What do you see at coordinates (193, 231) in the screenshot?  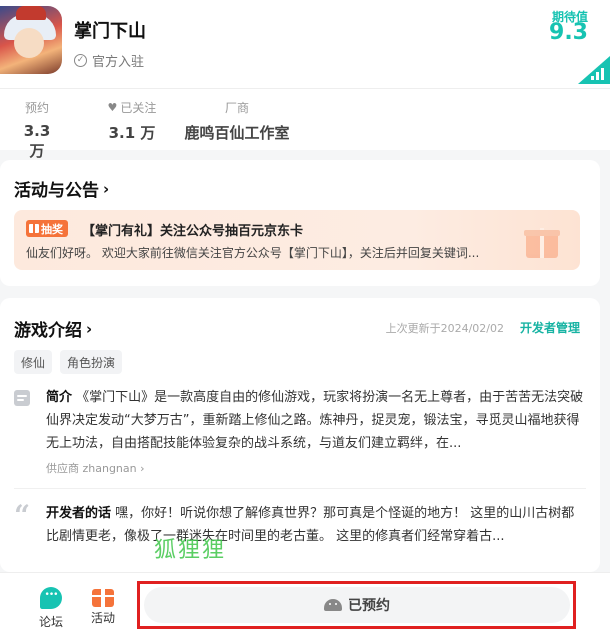 I see `activity-title: 【掌门有礼】关注公众号抽百元京东卡` at bounding box center [193, 231].